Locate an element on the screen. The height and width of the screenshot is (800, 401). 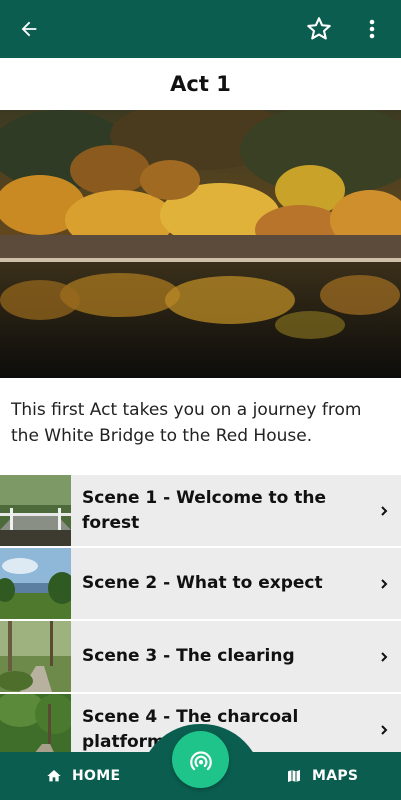
star-outline-icon is located at coordinates (319, 28).